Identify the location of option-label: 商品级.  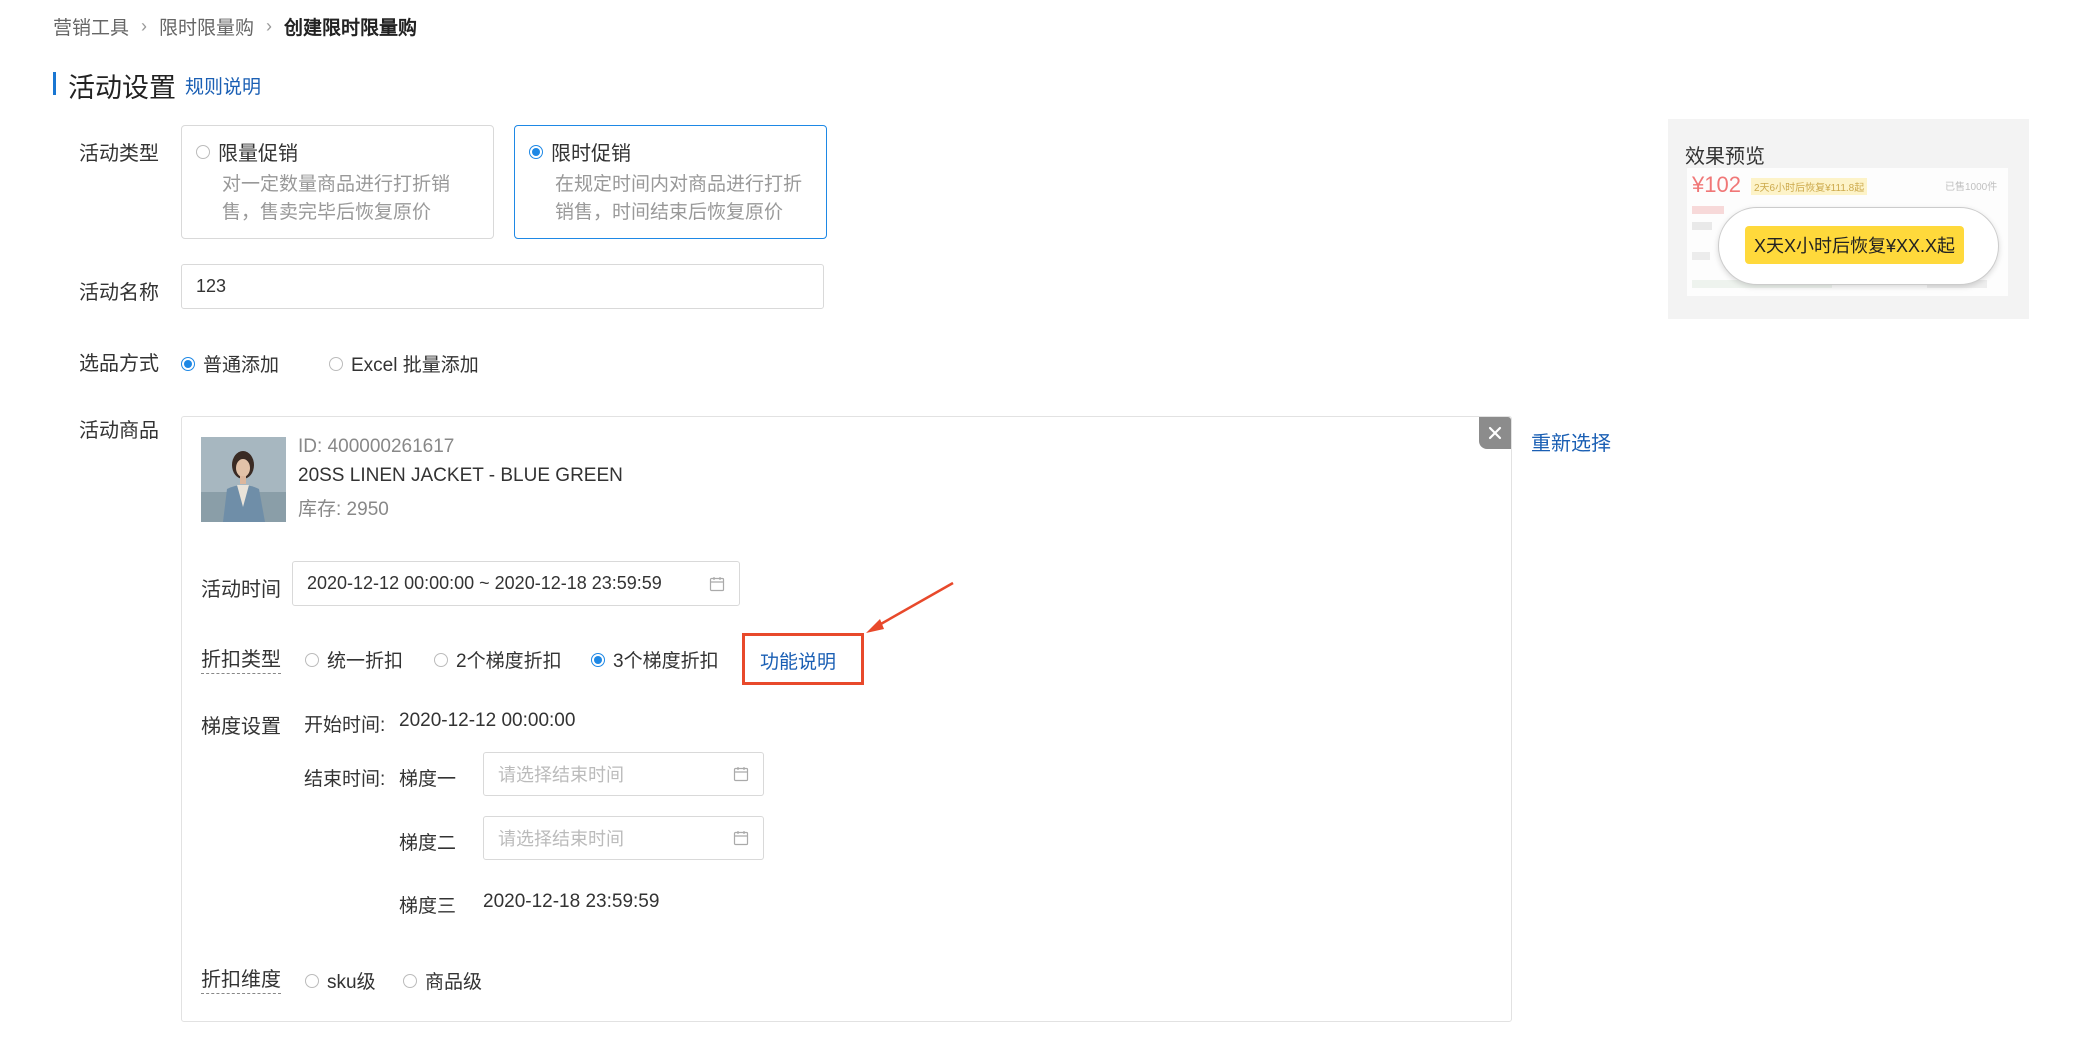
(454, 982).